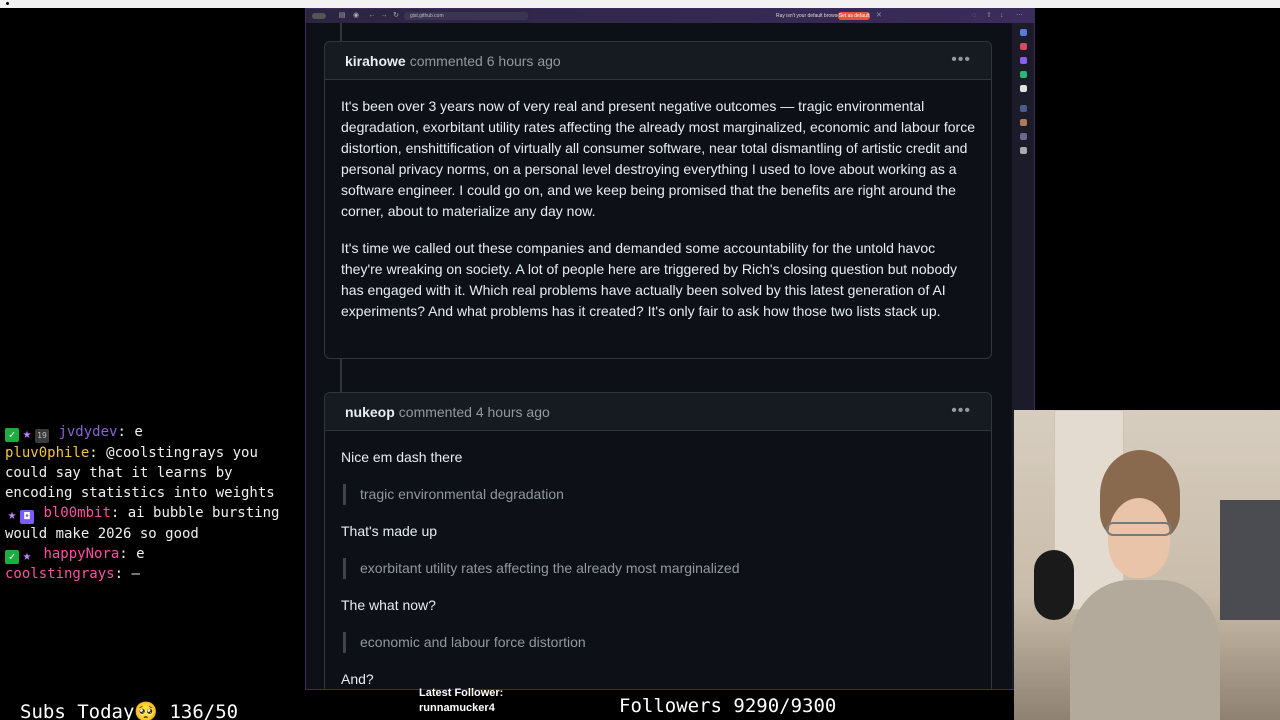  Describe the element at coordinates (659, 642) in the screenshot. I see `blockquote: economic and labour force distortion` at that location.